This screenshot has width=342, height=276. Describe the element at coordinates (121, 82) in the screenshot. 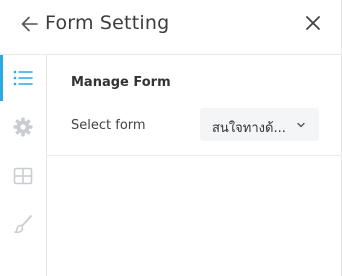

I see `section-title: Manage Form` at that location.